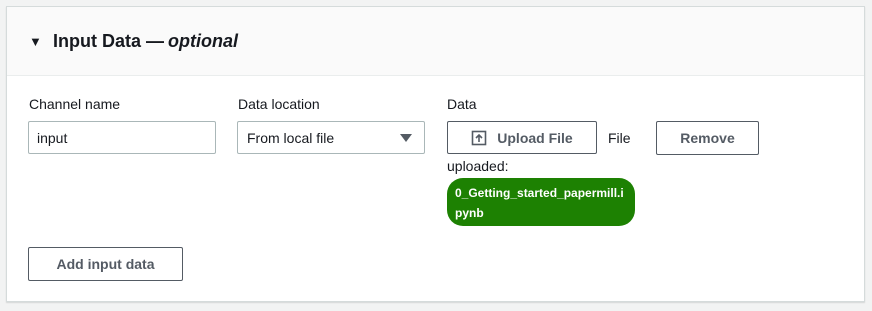 This screenshot has height=311, width=872. What do you see at coordinates (108, 40) in the screenshot?
I see `section-title: Input Data —` at bounding box center [108, 40].